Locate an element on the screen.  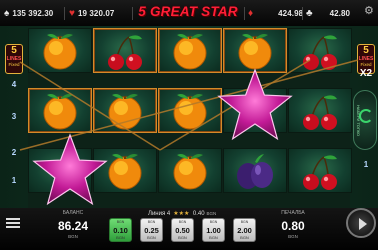
line-win-info: Линия 4 ★★★ 0.40 BGN is located at coordinates (182, 214).